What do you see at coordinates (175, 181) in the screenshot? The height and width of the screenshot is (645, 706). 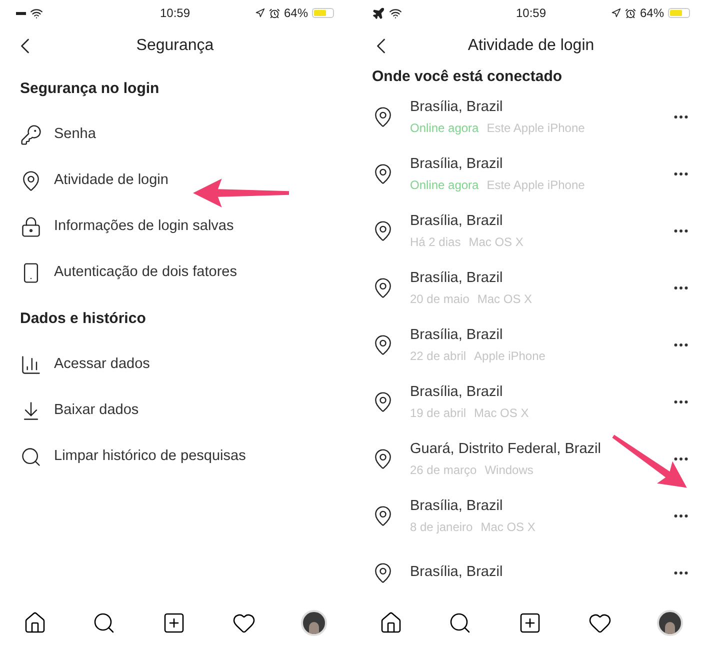 I see `menu-item: Atividade de login` at bounding box center [175, 181].